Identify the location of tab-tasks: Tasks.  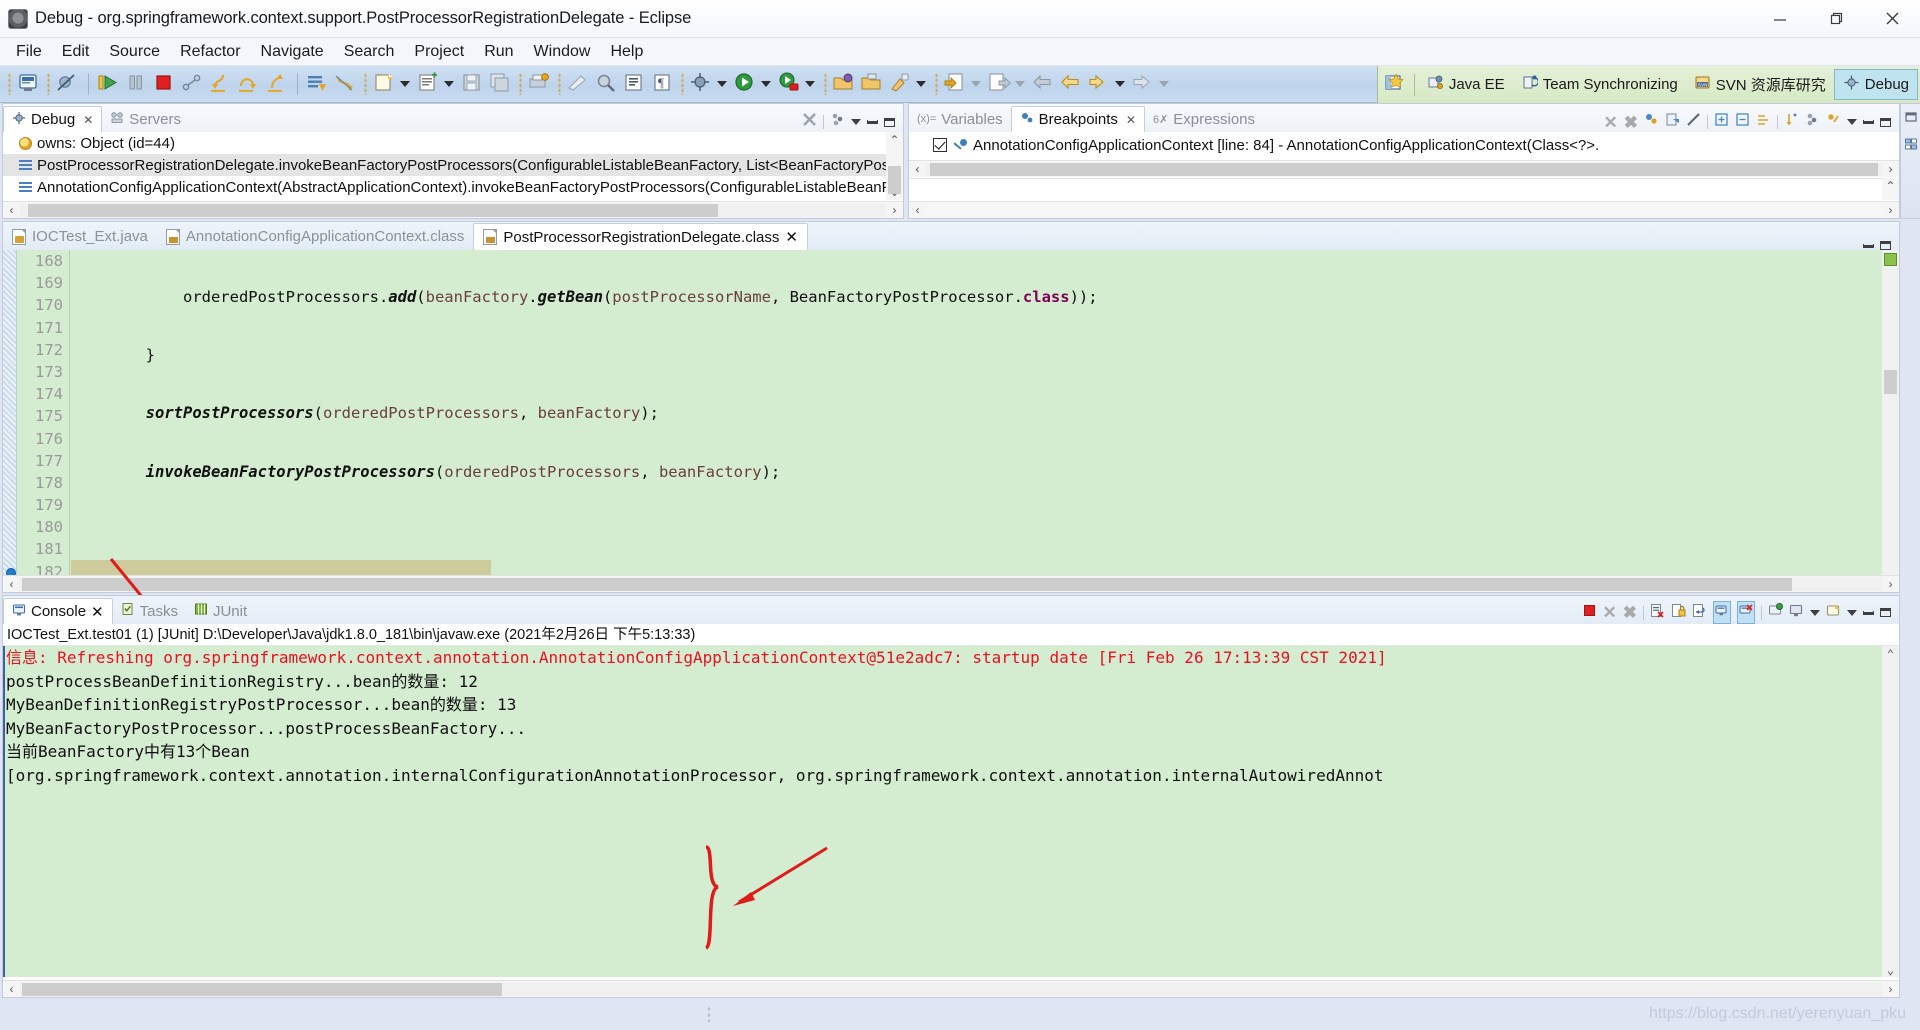
(149, 611).